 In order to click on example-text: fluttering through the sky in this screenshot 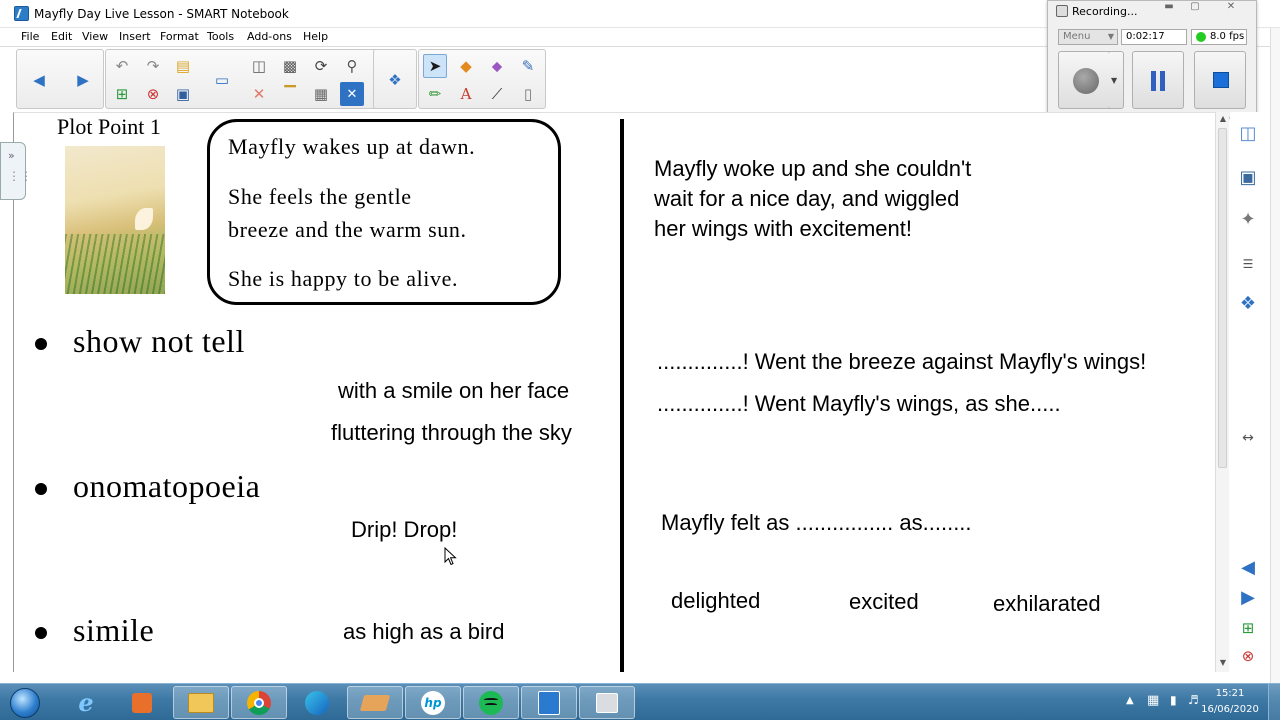, I will do `click(451, 433)`.